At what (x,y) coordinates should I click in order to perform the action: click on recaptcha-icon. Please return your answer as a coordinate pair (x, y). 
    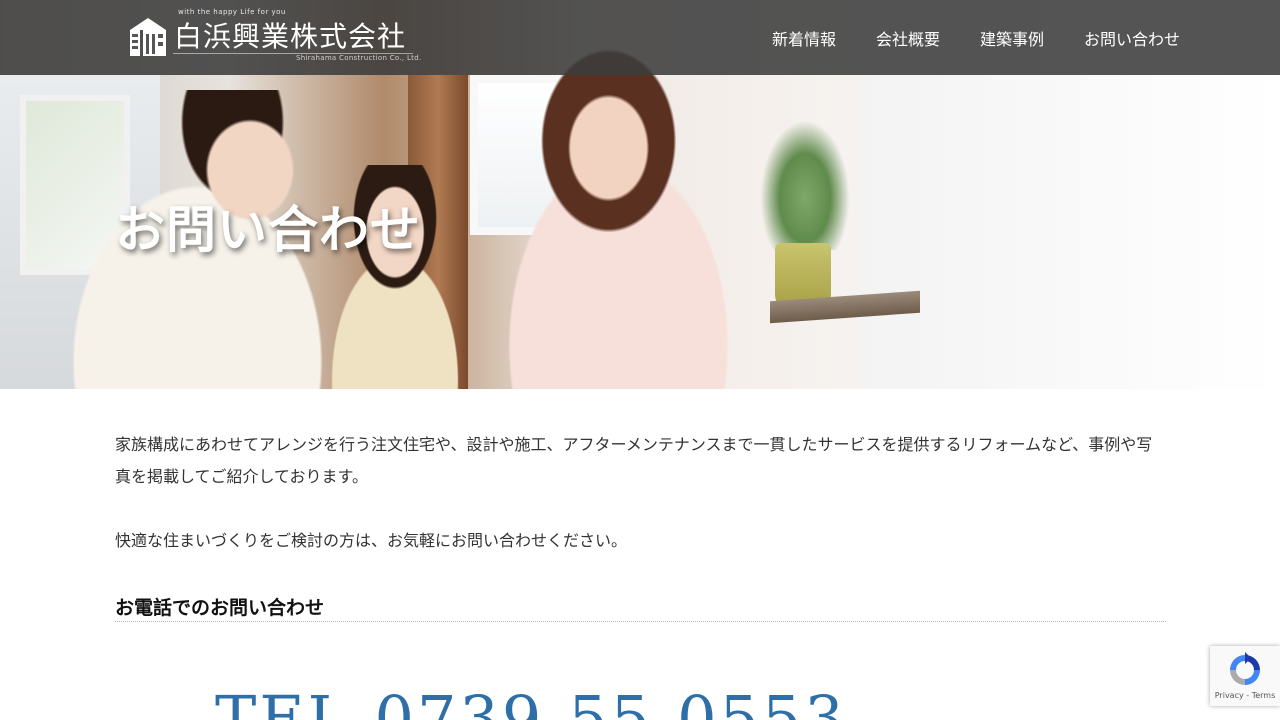
    Looking at the image, I should click on (1245, 670).